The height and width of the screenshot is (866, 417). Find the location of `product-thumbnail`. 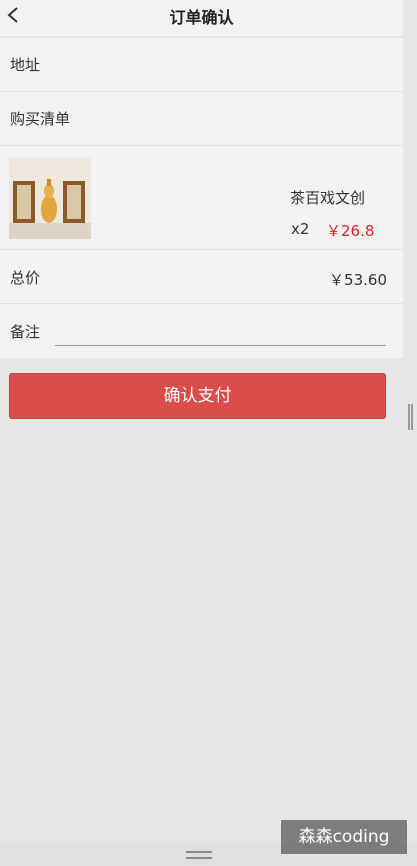

product-thumbnail is located at coordinates (50, 198).